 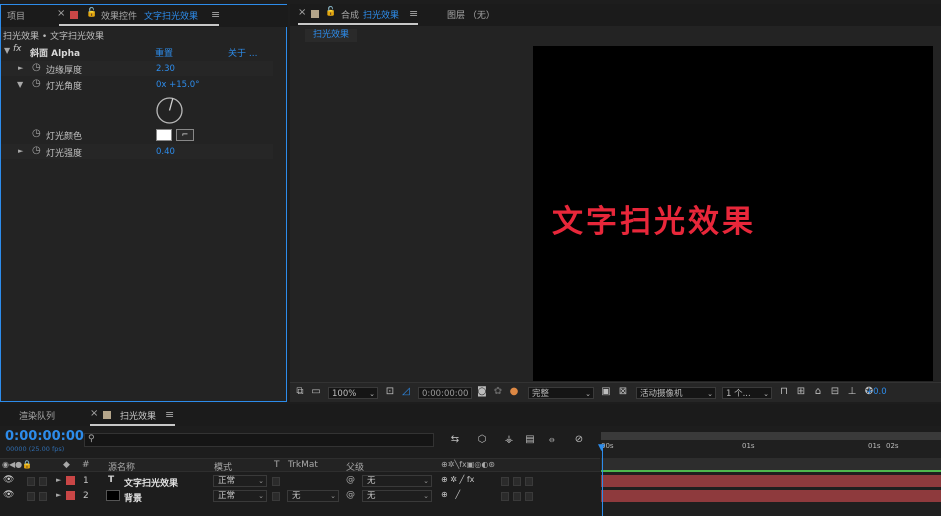 What do you see at coordinates (17, 49) in the screenshot?
I see `fx-icon: fx` at bounding box center [17, 49].